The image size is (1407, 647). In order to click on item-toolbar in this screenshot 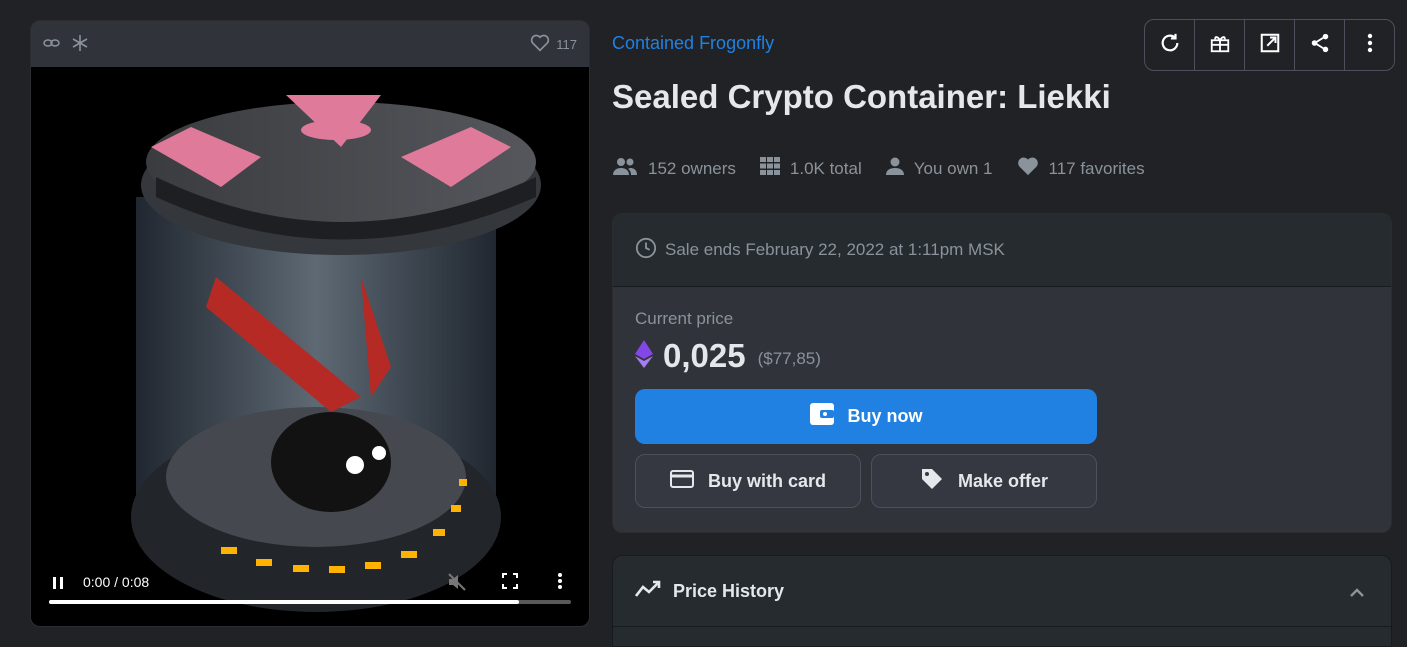, I will do `click(1269, 45)`.